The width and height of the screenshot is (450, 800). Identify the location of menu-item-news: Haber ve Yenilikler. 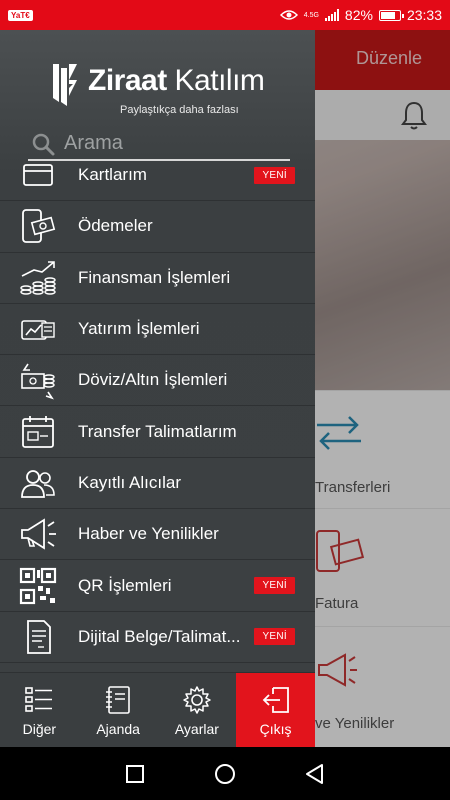
(157, 535).